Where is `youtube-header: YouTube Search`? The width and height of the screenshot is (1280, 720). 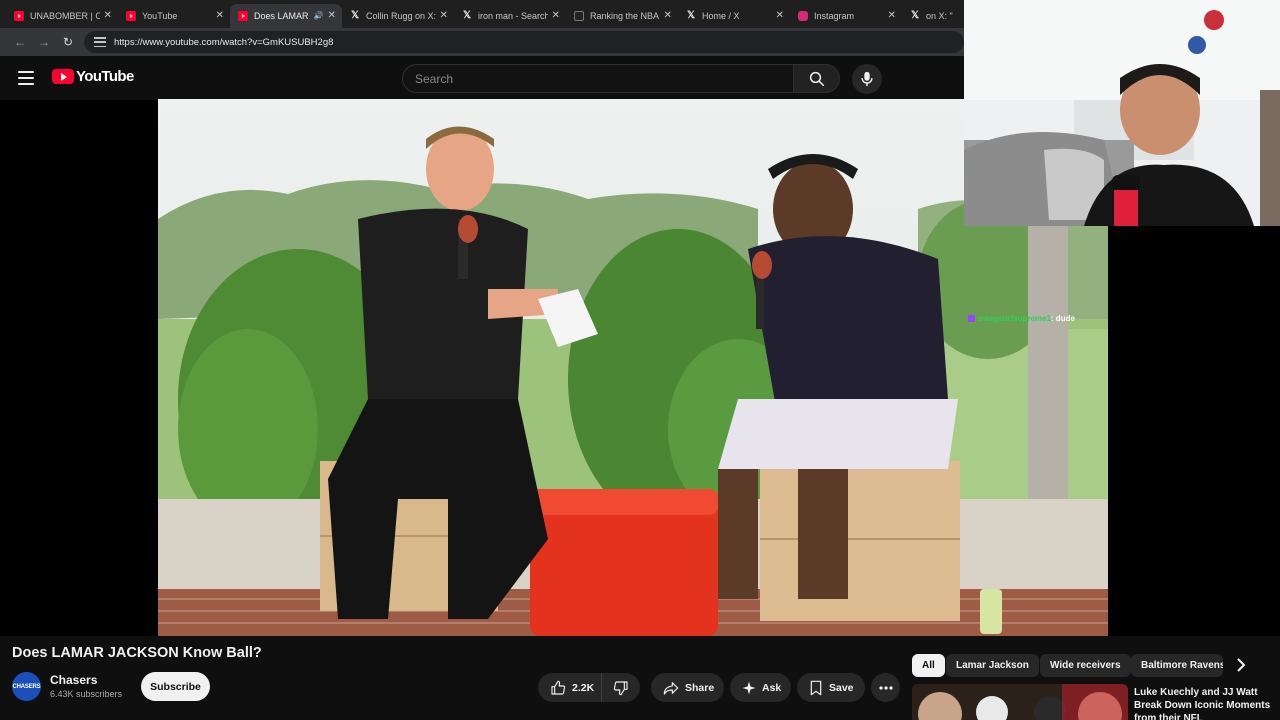 youtube-header: YouTube Search is located at coordinates (482, 78).